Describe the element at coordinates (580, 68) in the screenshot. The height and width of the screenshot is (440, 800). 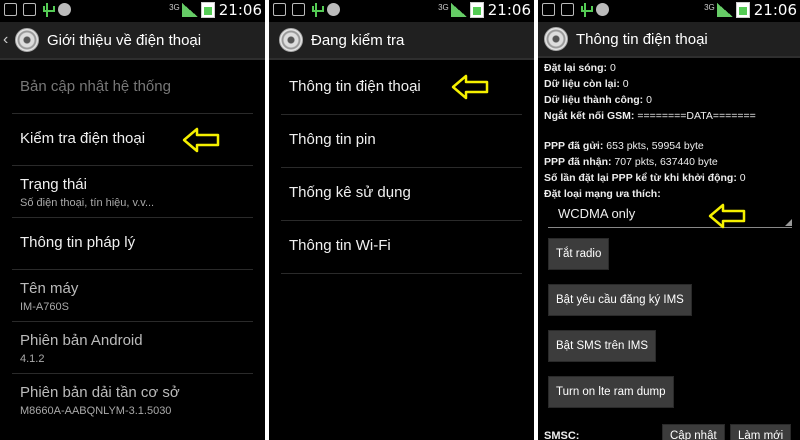
I see `info-line-radio-resets: Đặt lại sóng: 0` at that location.